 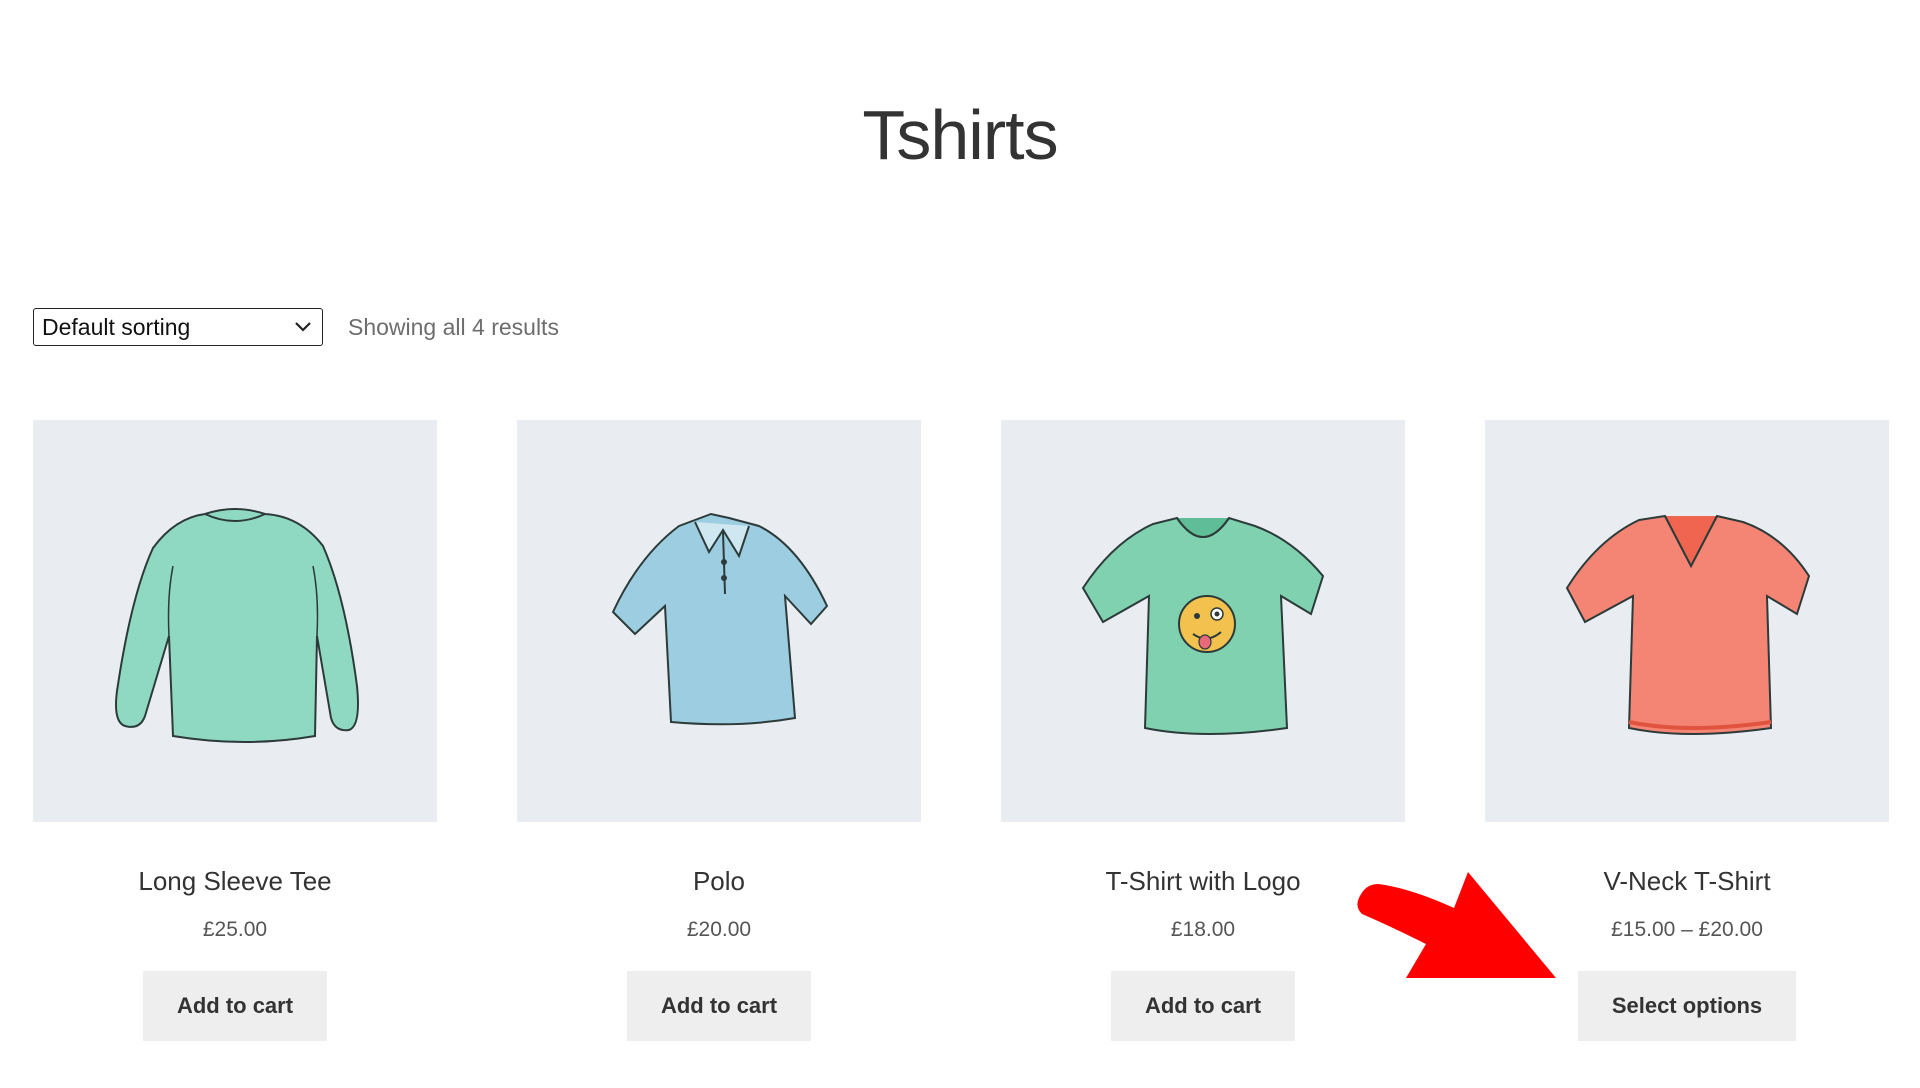 What do you see at coordinates (235, 881) in the screenshot?
I see `product-title: Long Sleeve Tee` at bounding box center [235, 881].